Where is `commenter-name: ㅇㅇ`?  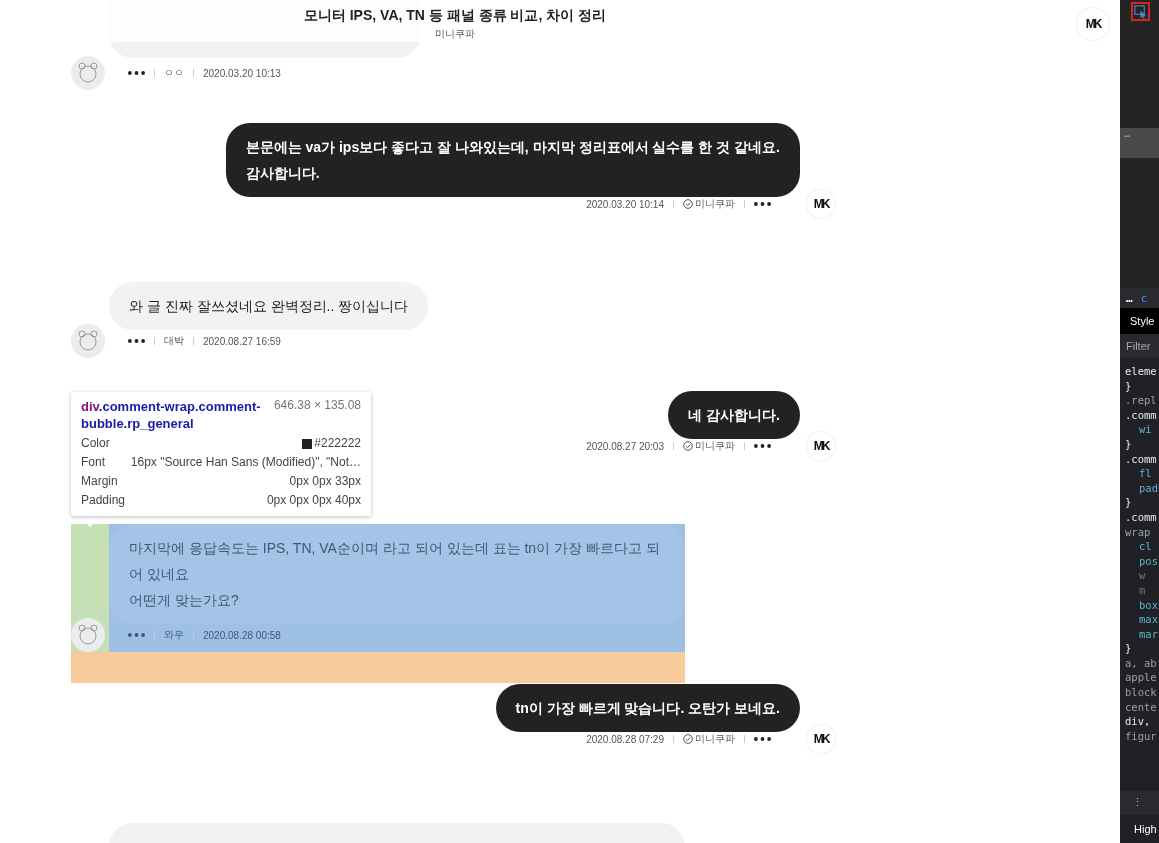 commenter-name: ㅇㅇ is located at coordinates (174, 73).